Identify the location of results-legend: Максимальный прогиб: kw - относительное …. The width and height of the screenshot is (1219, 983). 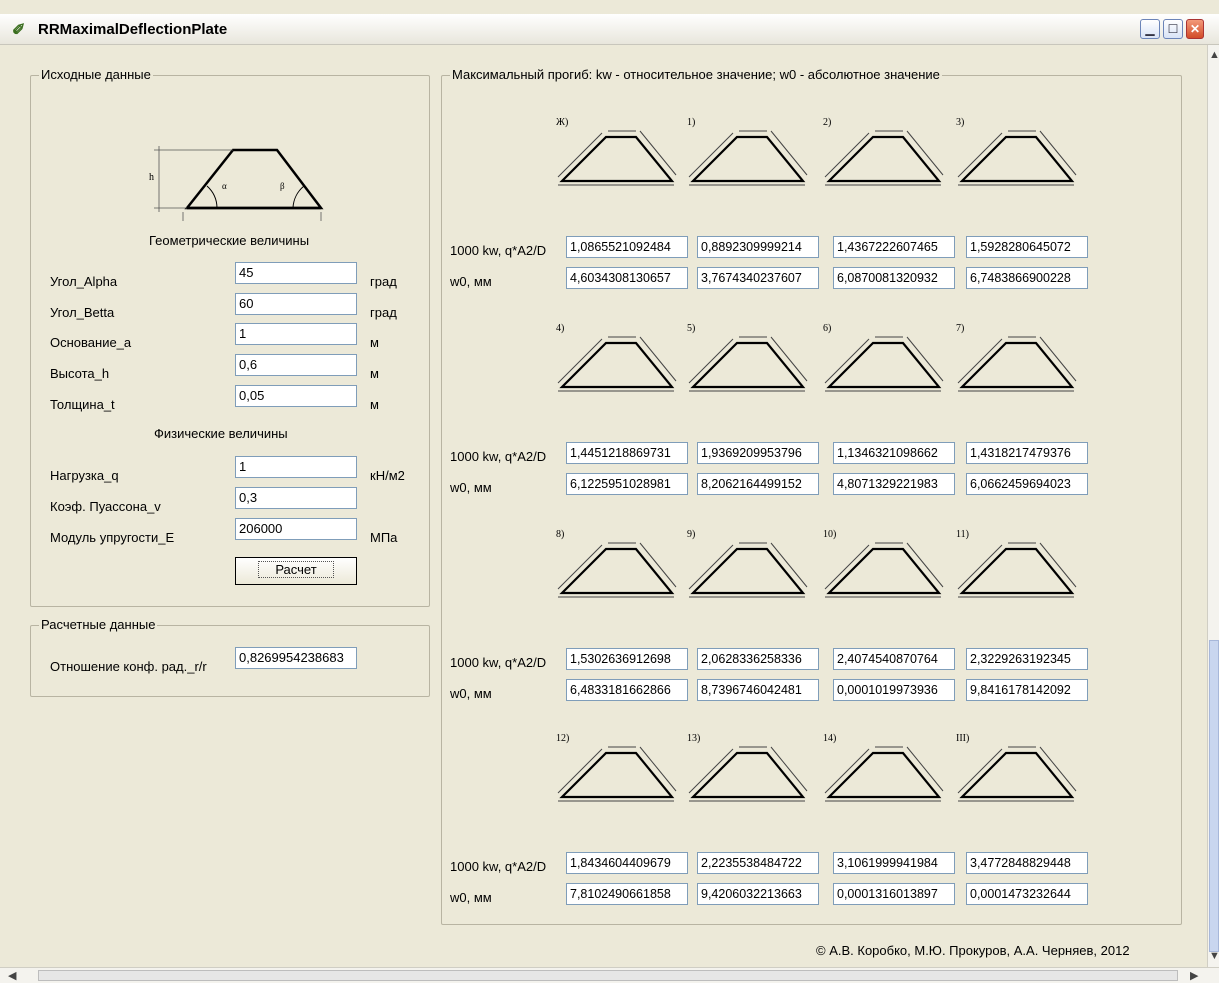
(696, 74).